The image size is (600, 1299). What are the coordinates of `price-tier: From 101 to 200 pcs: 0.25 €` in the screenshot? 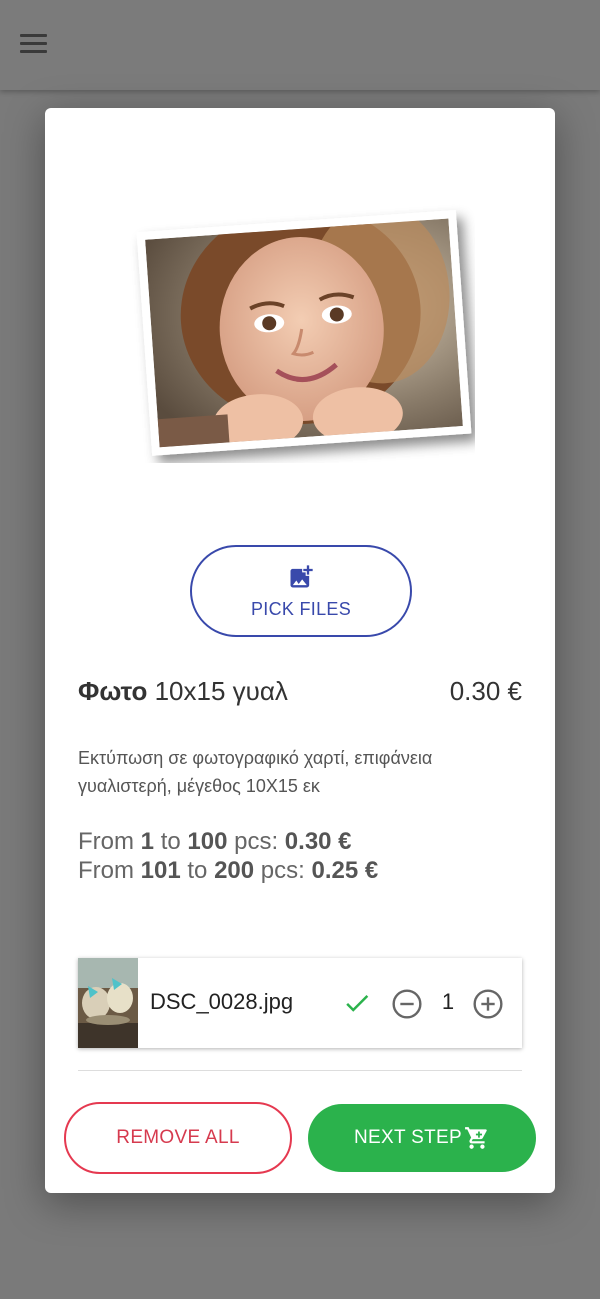 It's located at (228, 870).